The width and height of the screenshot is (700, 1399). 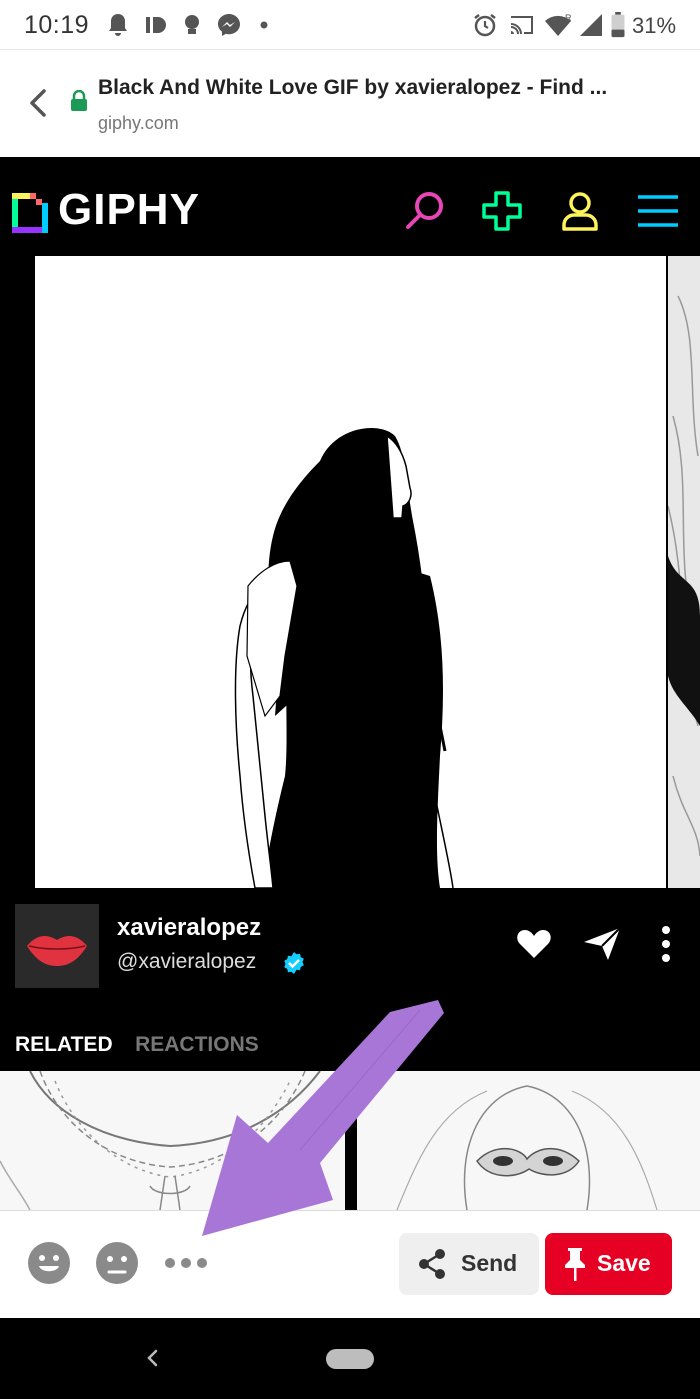 I want to click on save-button: Save, so click(x=608, y=1264).